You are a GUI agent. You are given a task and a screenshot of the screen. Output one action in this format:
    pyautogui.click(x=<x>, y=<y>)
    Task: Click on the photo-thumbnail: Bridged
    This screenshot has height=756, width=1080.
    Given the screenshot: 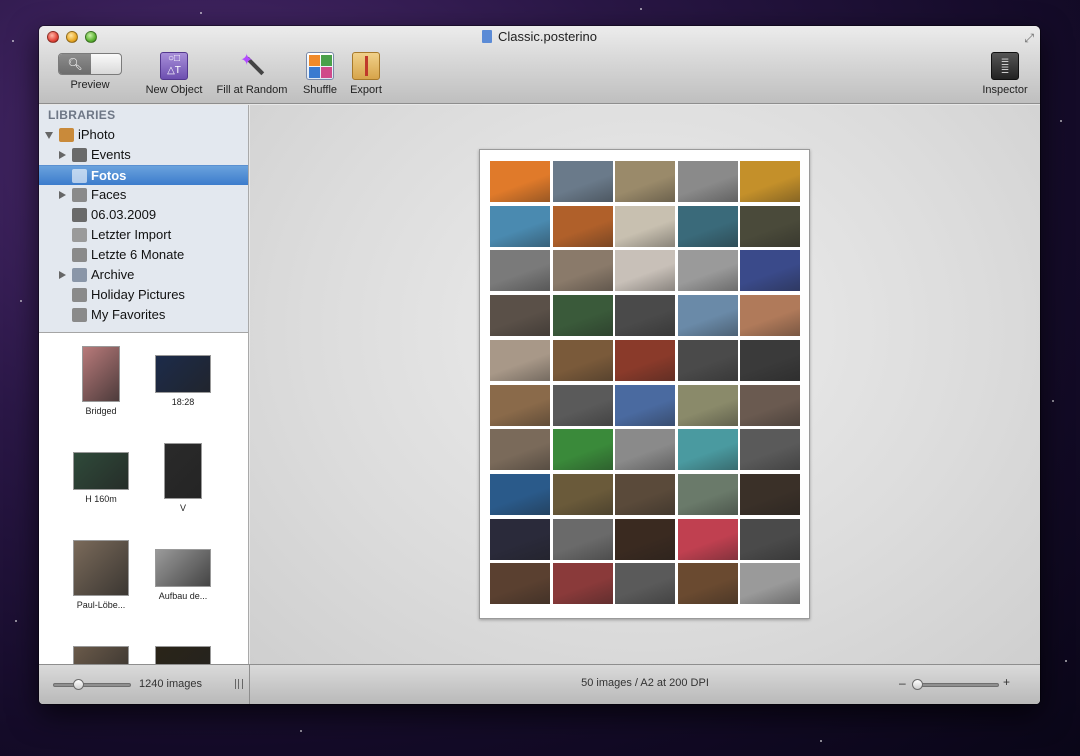 What is the action you would take?
    pyautogui.click(x=101, y=381)
    